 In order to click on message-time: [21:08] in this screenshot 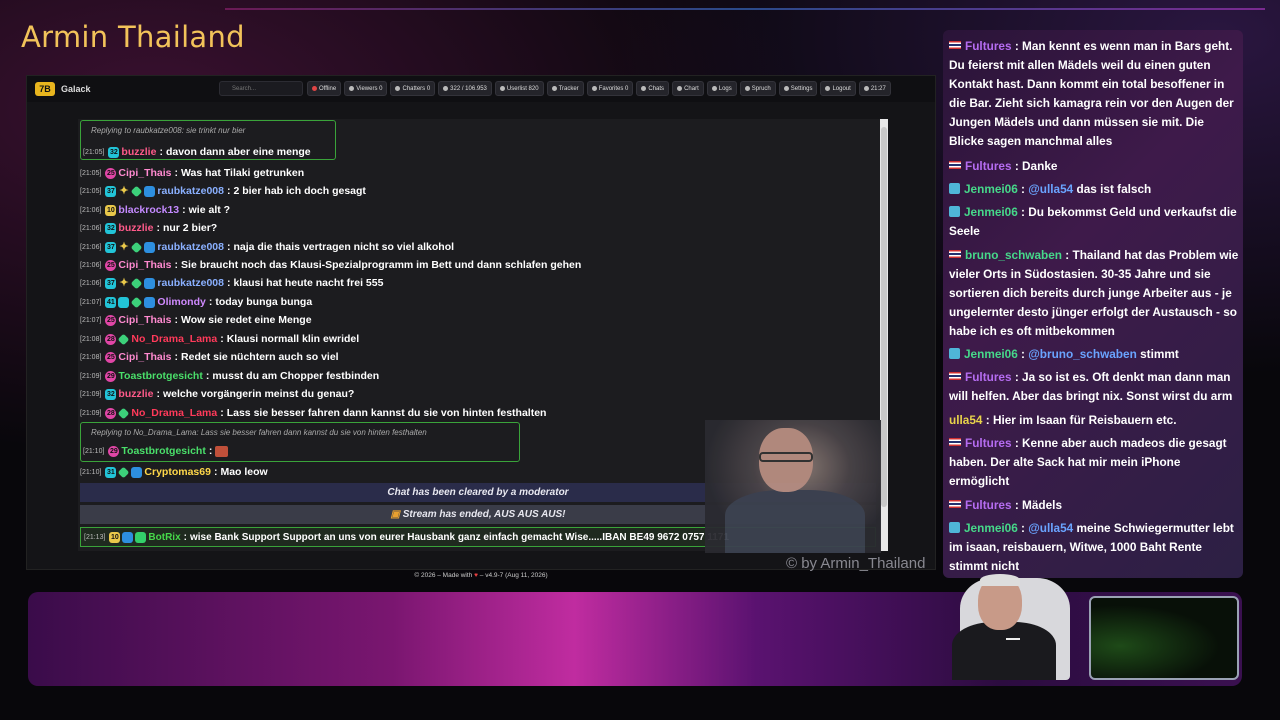, I will do `click(91, 339)`.